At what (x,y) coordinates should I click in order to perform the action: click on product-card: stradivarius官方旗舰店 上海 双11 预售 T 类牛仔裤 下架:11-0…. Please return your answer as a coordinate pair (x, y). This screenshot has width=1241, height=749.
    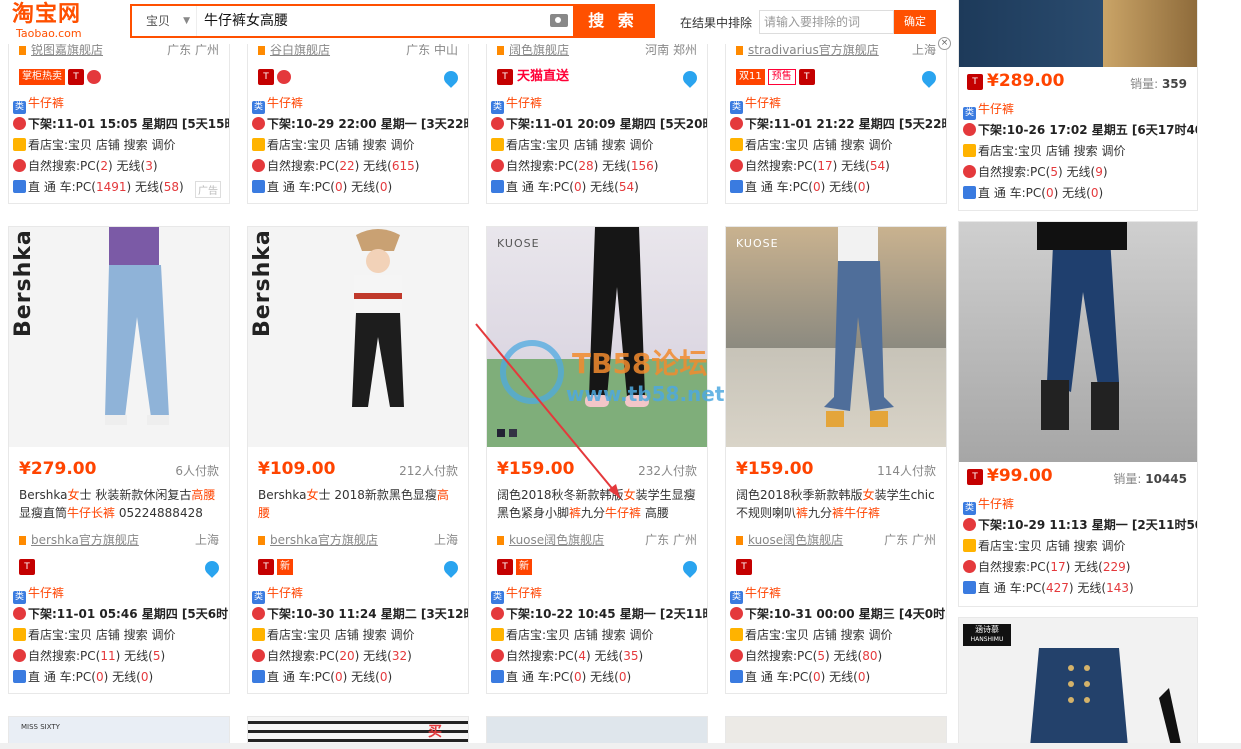
    Looking at the image, I should click on (836, 117).